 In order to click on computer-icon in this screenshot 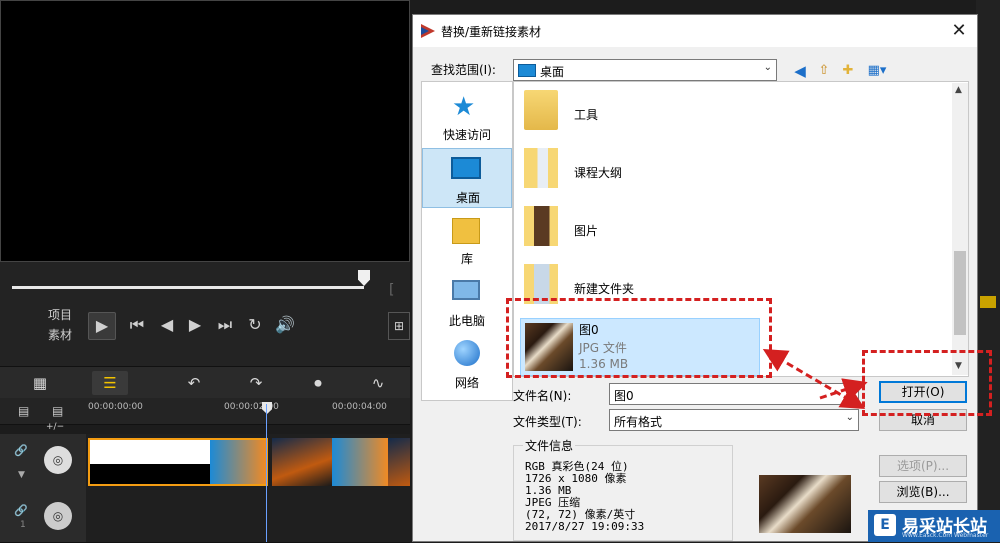, I will do `click(466, 290)`.